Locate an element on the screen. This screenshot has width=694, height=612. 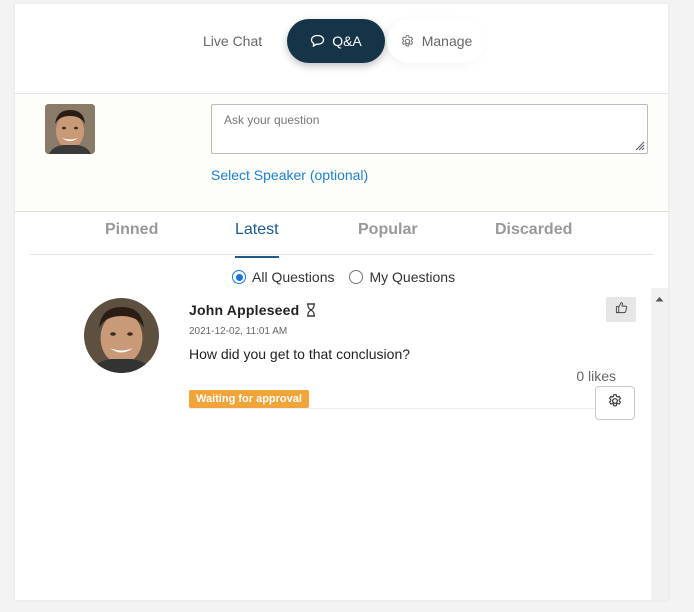
tab-manage: Manage is located at coordinates (436, 41).